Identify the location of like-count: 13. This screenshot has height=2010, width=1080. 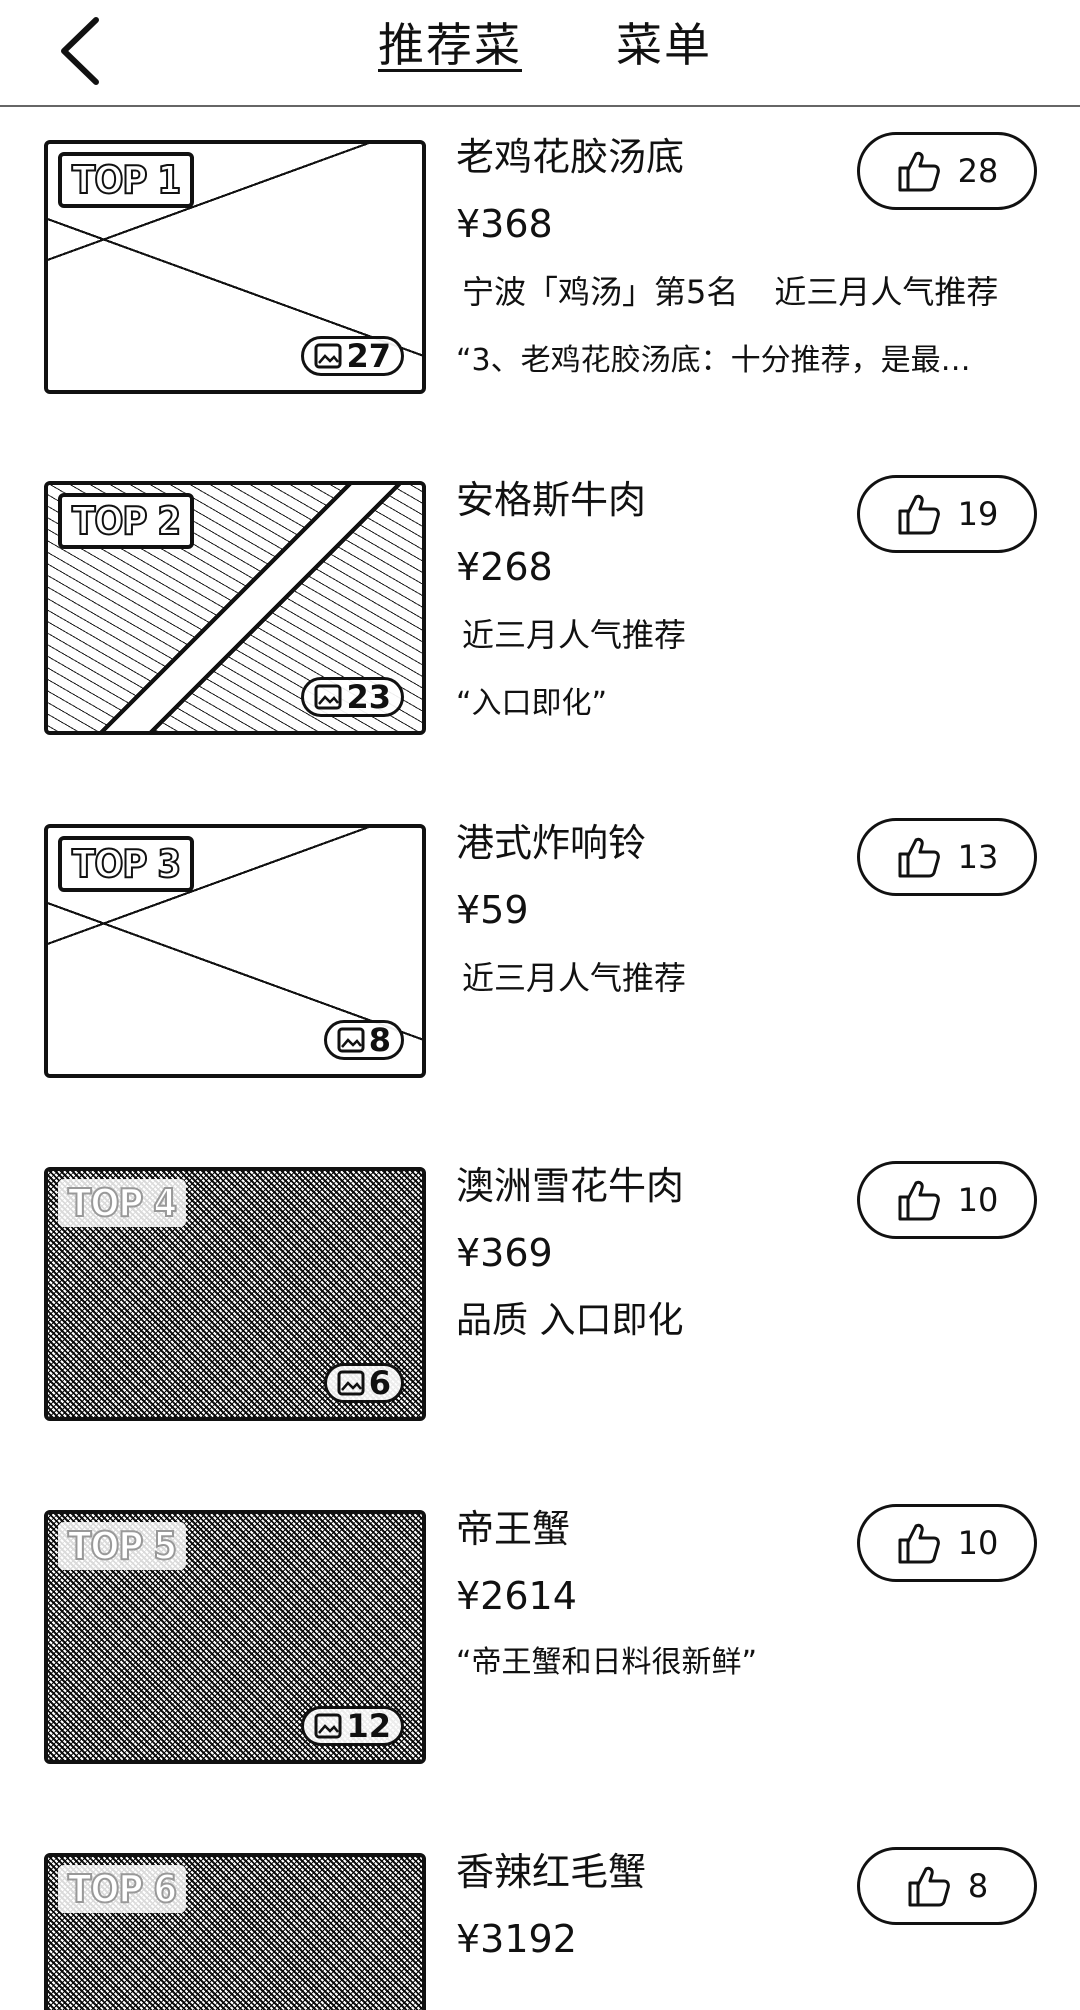
(978, 857).